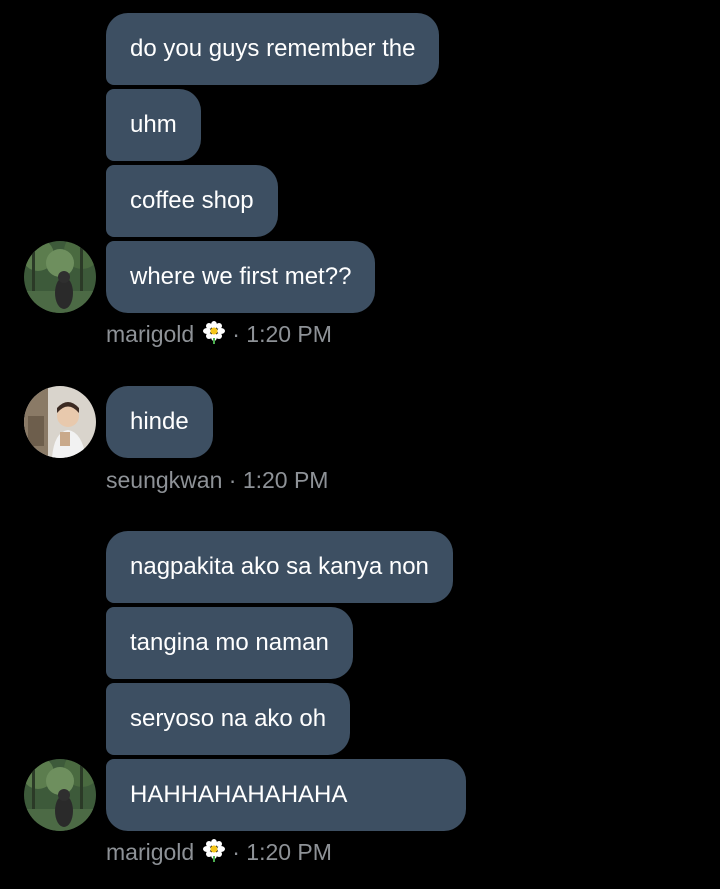 This screenshot has height=889, width=720. I want to click on message-bubble: coffee shop, so click(192, 201).